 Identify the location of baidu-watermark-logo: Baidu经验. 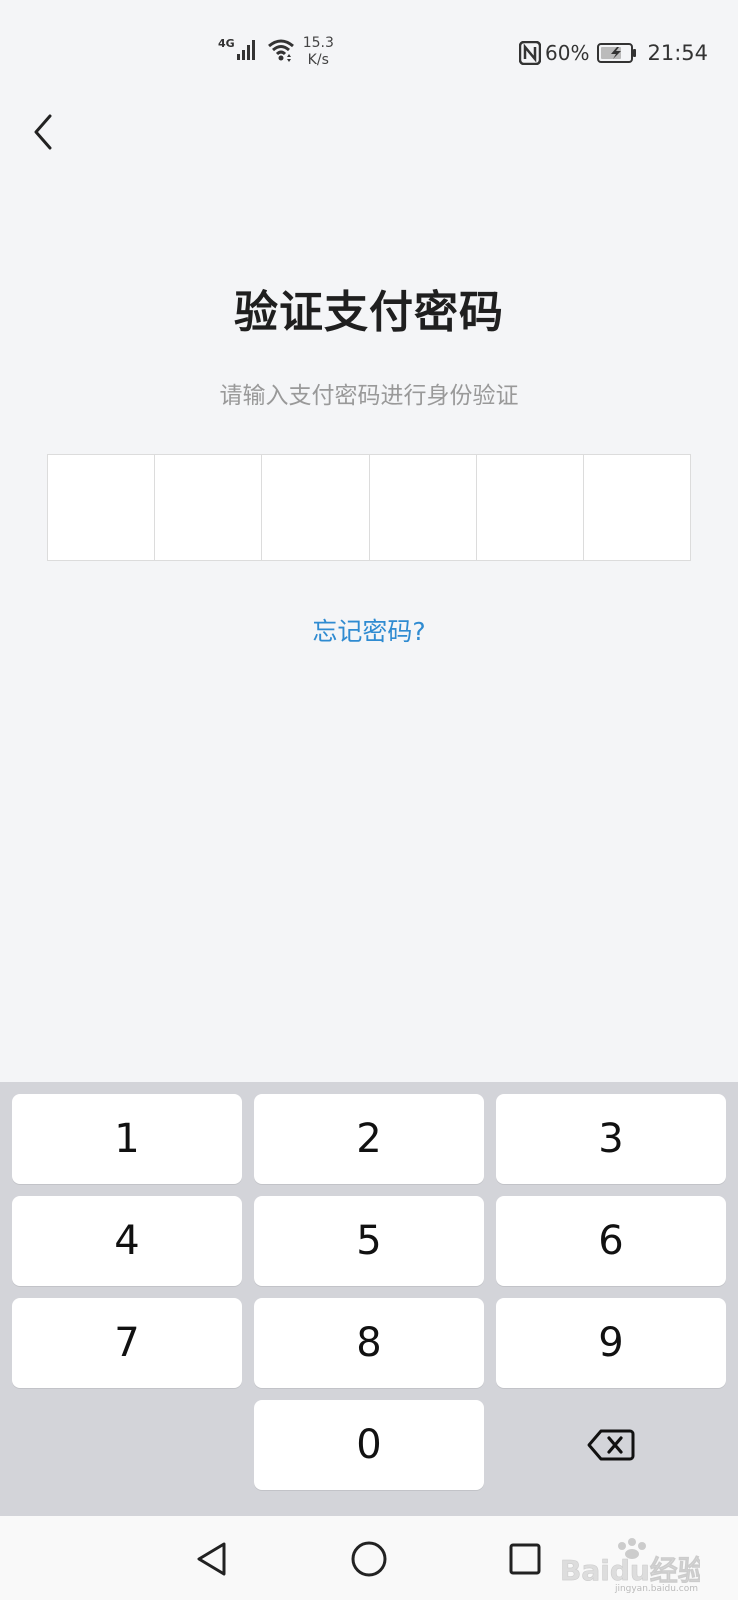
(630, 1562).